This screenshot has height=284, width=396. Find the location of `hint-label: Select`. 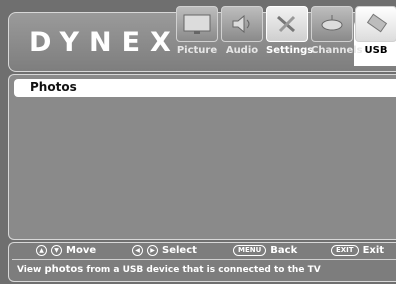

hint-label: Select is located at coordinates (179, 250).